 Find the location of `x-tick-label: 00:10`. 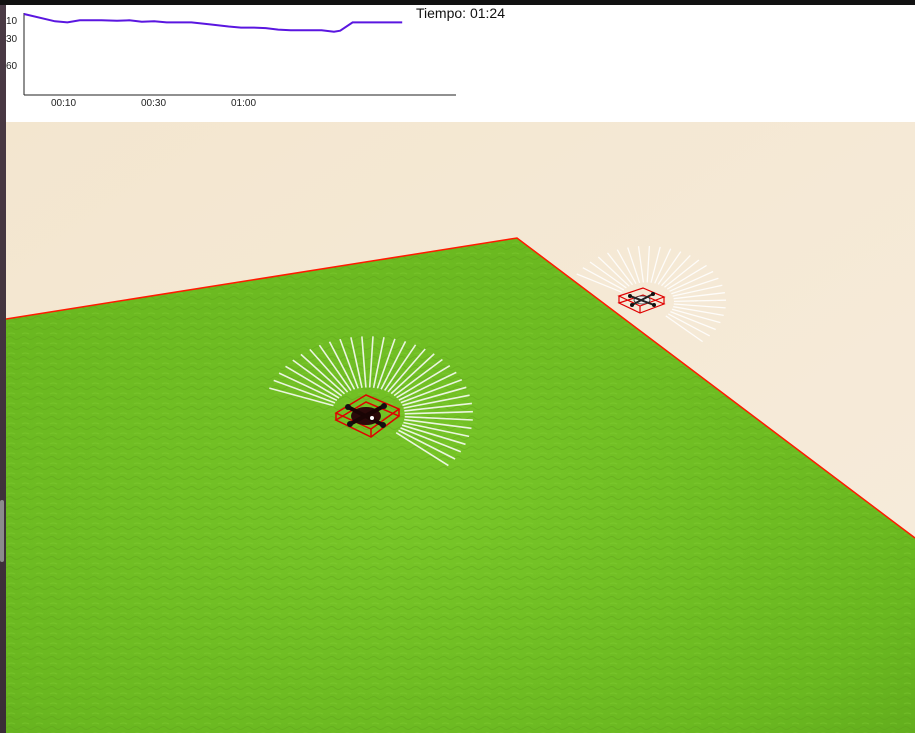

x-tick-label: 00:10 is located at coordinates (63, 103).